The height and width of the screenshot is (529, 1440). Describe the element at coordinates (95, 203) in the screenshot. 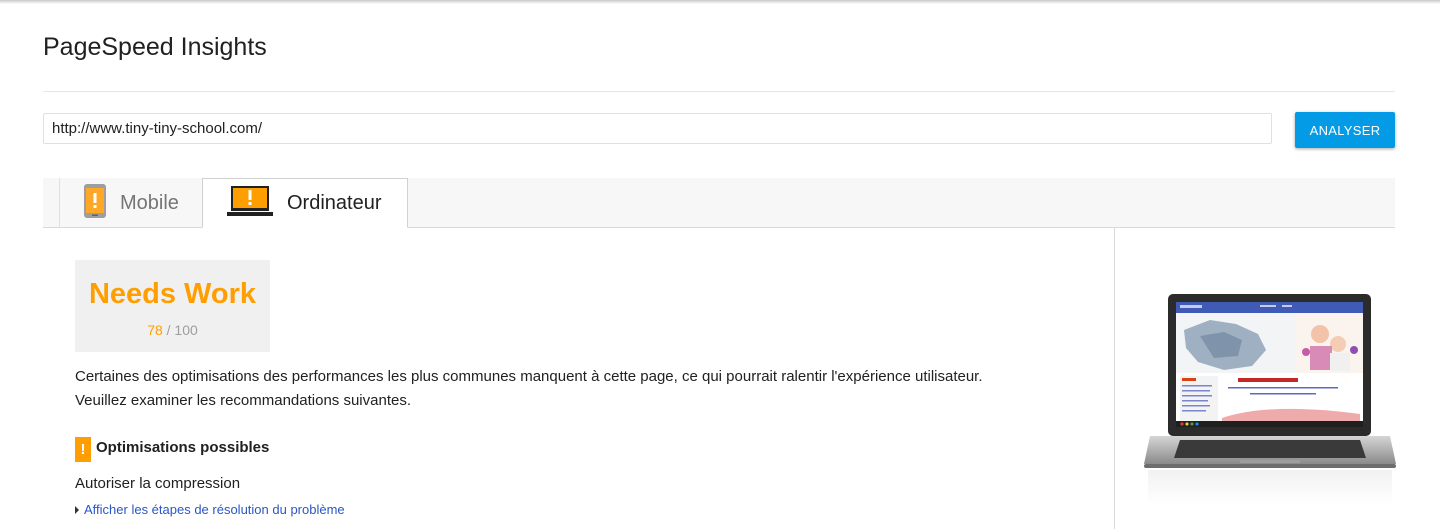

I see `phone-warning-icon` at that location.